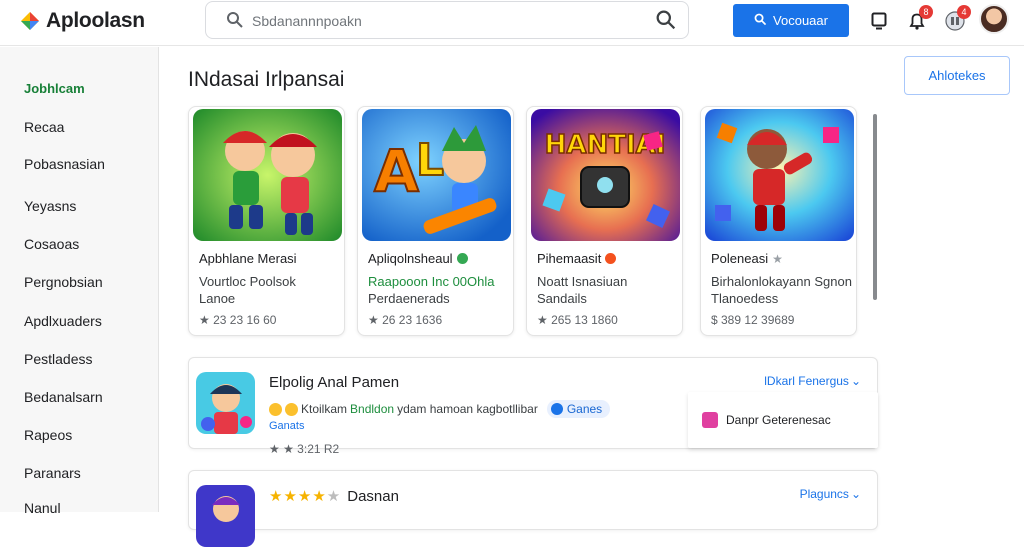  Describe the element at coordinates (875, 207) in the screenshot. I see `carousel-scrollbar` at that location.